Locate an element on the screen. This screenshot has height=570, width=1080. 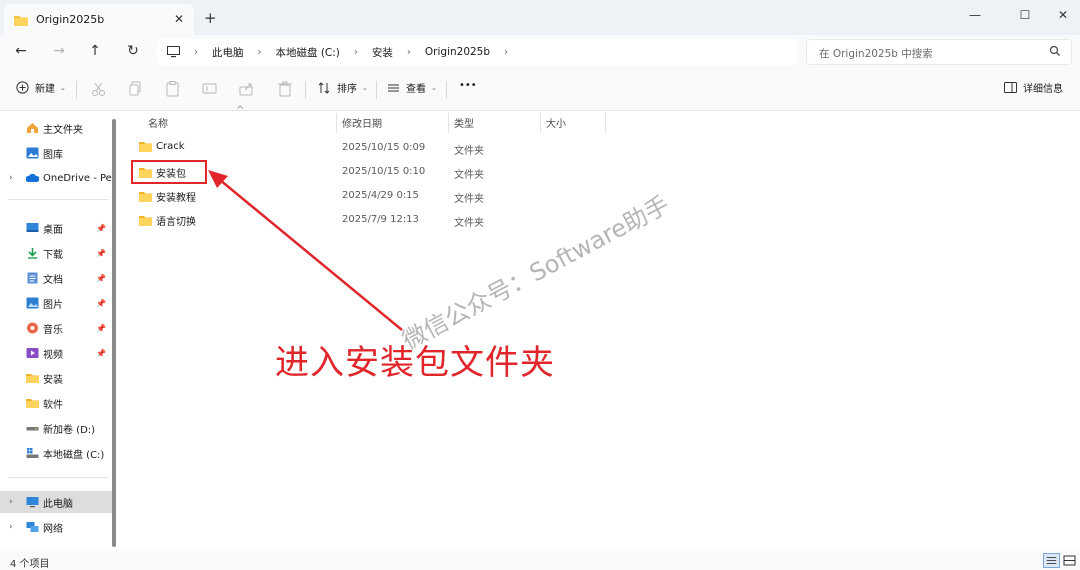
annotation-text: 进入安装包文件夹 is located at coordinates (415, 363).